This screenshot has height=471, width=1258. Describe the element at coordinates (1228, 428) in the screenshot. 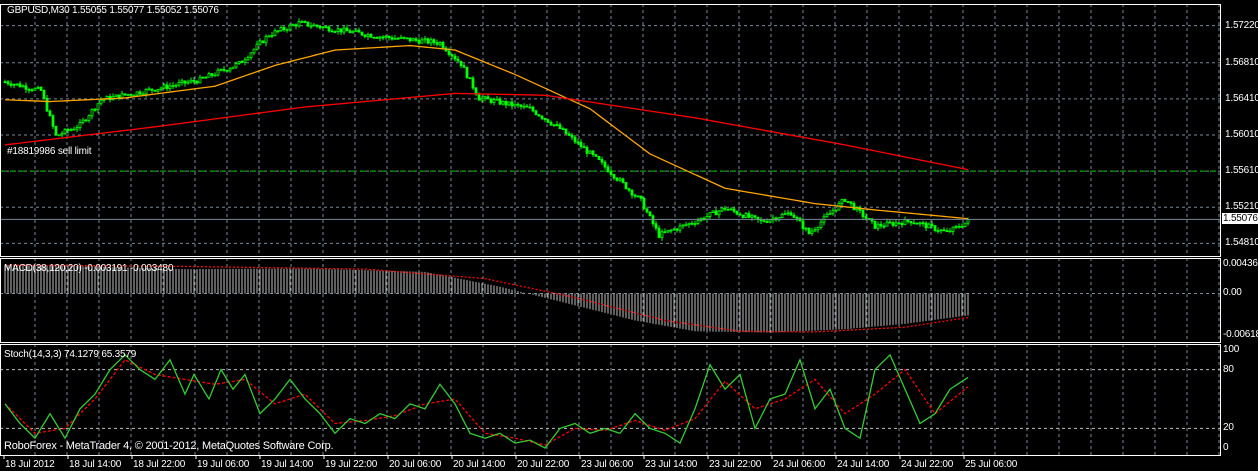

I see `stoch-tick: 20` at that location.